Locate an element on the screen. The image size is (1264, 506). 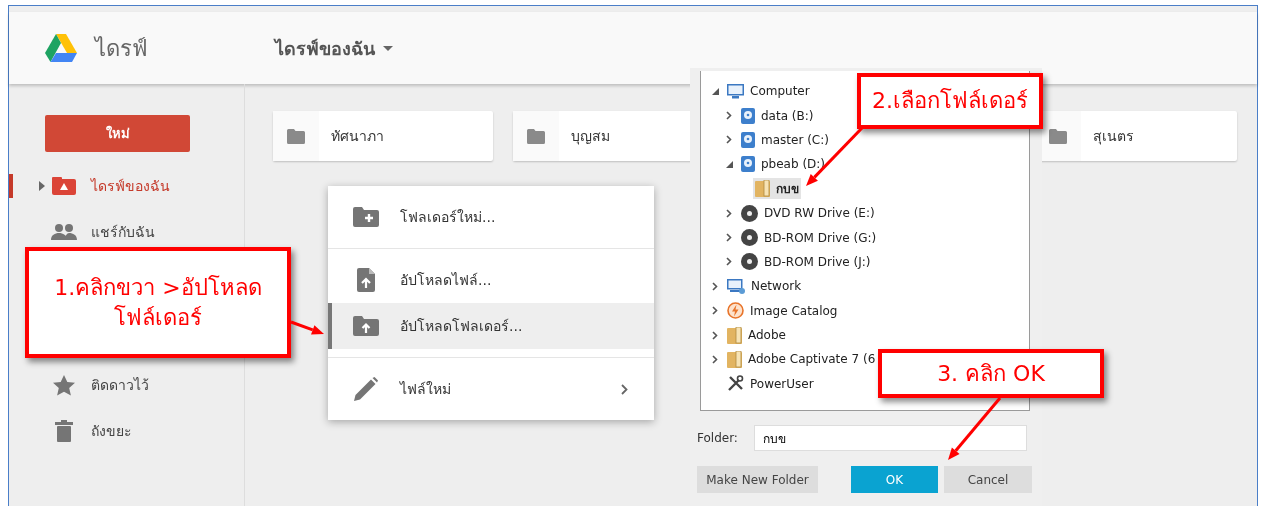
dialog-button: Make New Folder is located at coordinates (757, 479).